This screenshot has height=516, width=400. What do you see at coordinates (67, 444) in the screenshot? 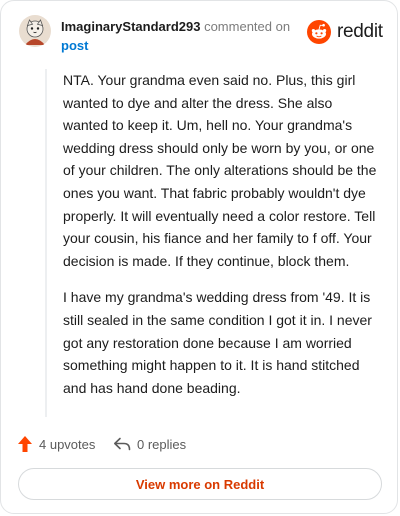
I see `upvote-count: 4 upvotes` at bounding box center [67, 444].